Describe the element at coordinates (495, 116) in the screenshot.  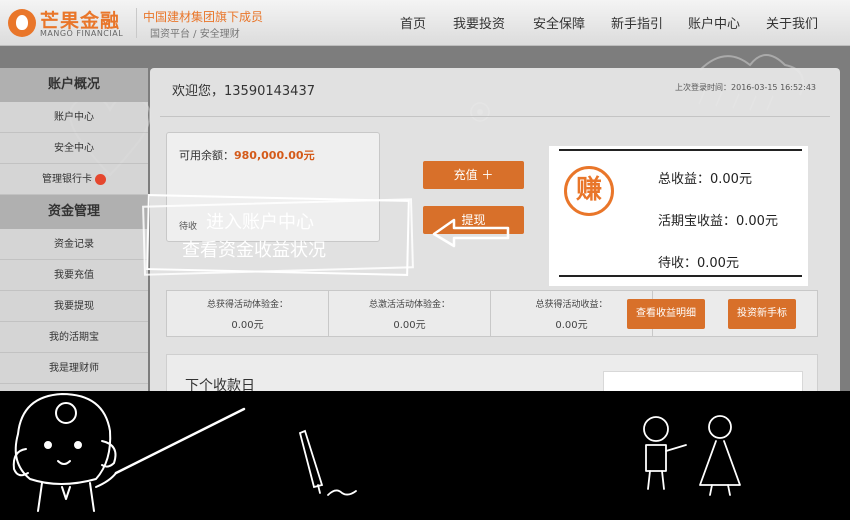
I see `divider` at that location.